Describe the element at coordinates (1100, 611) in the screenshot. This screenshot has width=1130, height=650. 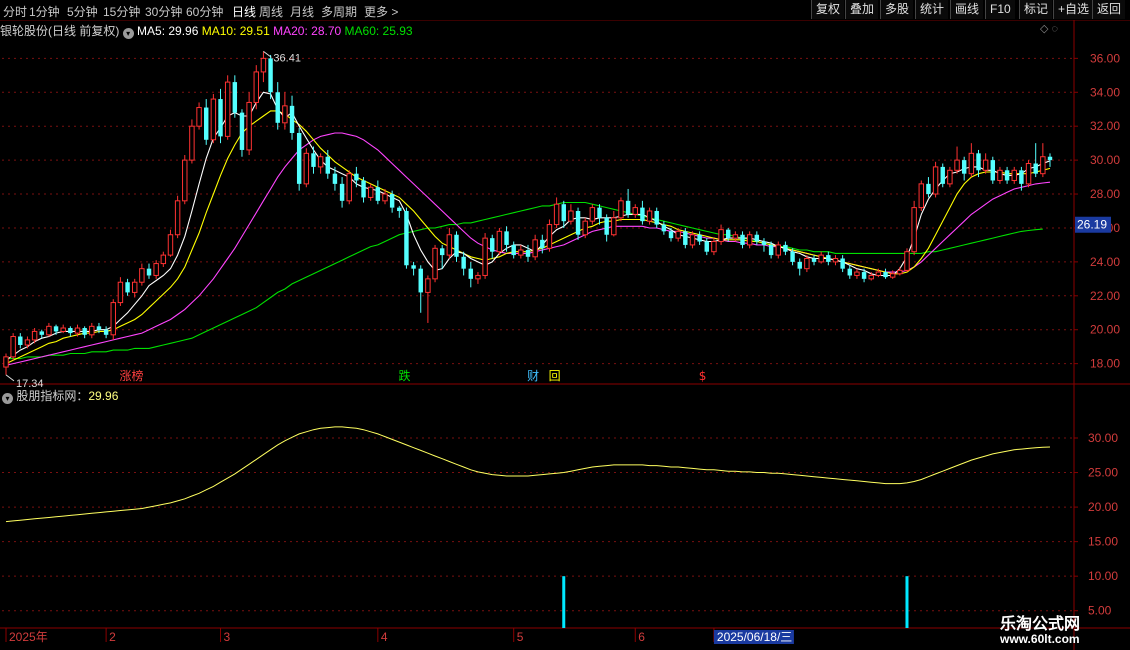
I see `indicator-tick-label: 5.00` at that location.